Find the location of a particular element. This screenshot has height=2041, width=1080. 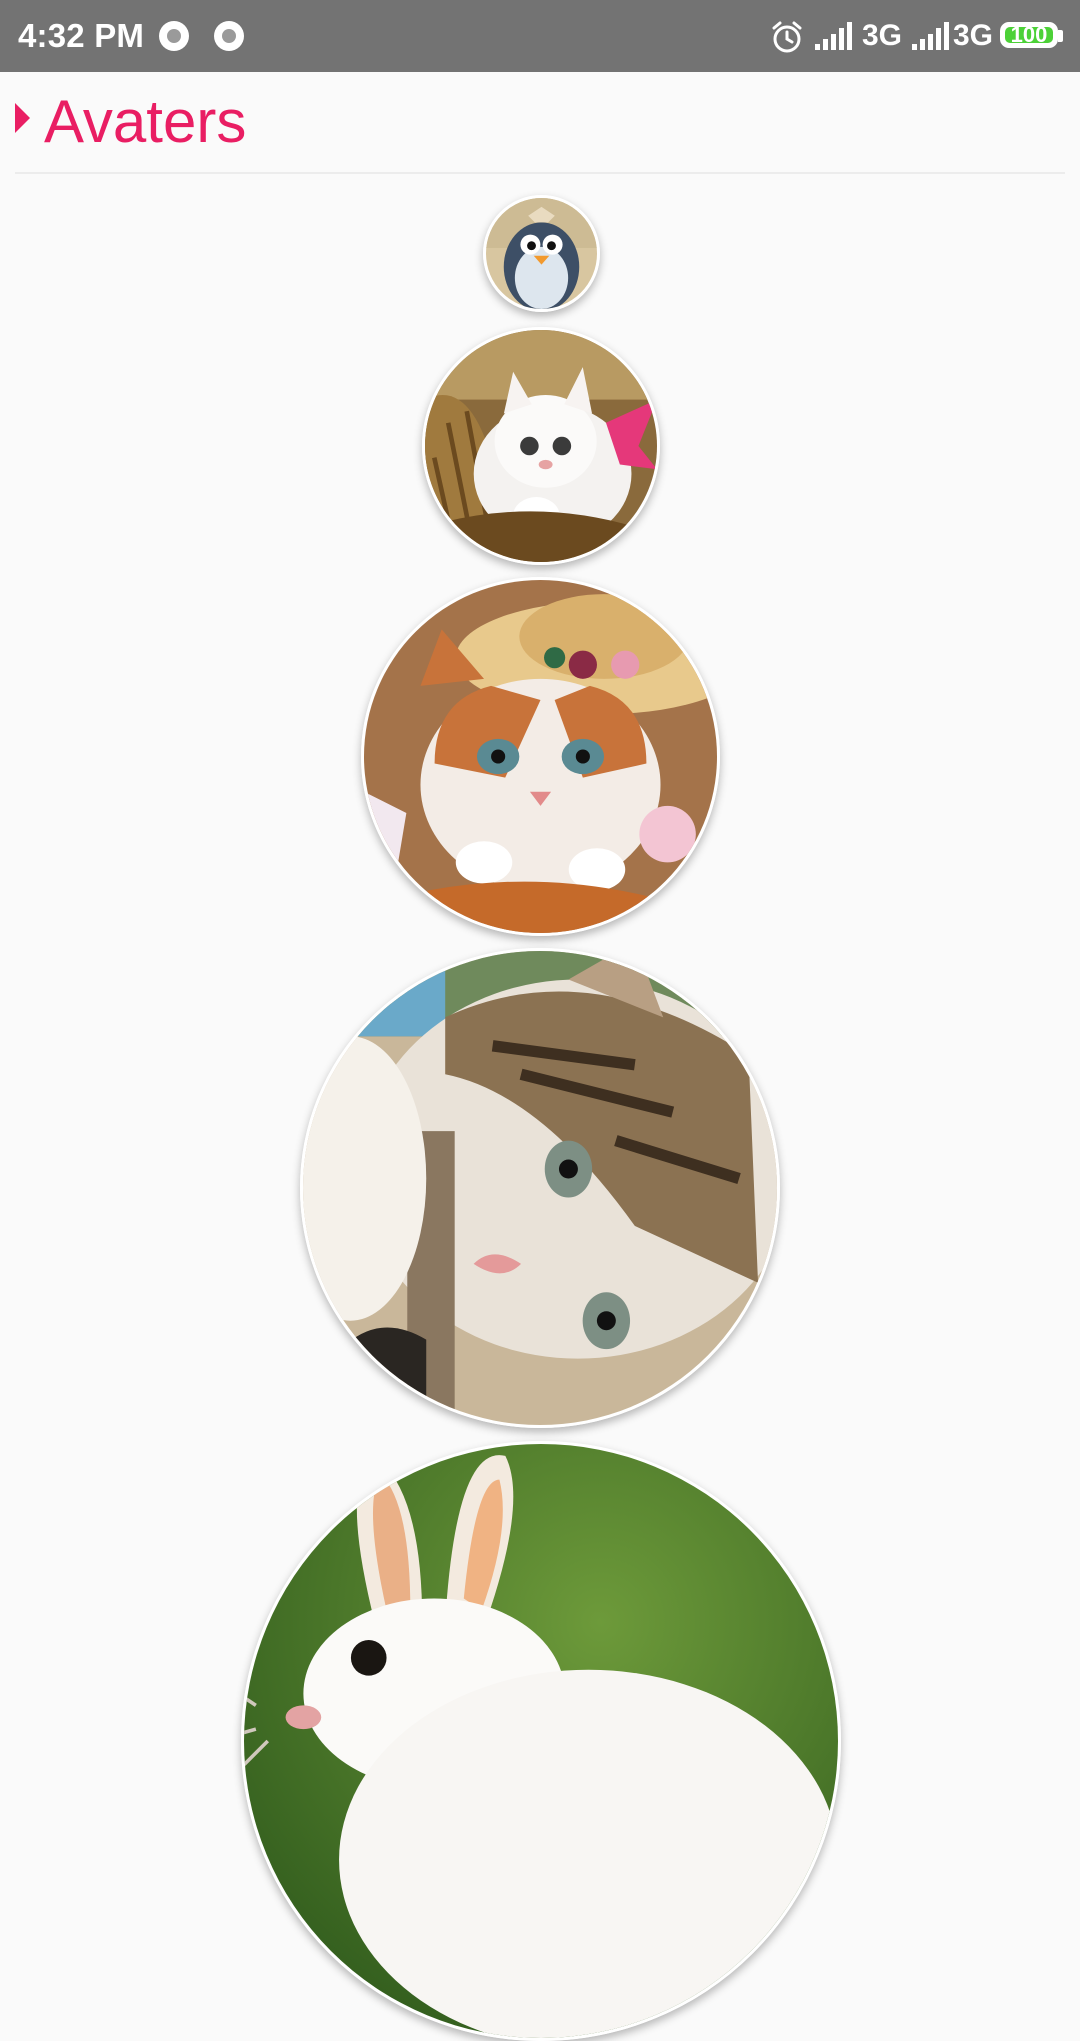

tabby-kitten-avatar is located at coordinates (540, 1188).